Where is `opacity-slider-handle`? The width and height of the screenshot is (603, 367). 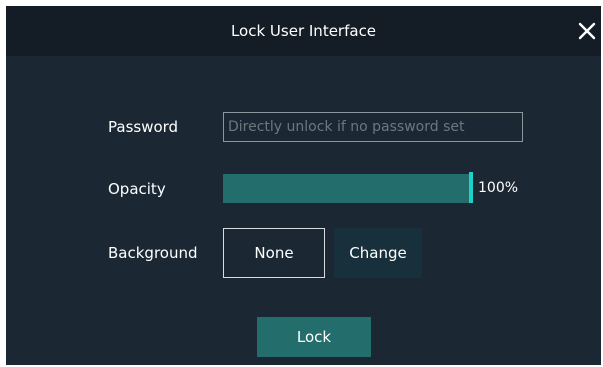
opacity-slider-handle is located at coordinates (471, 187).